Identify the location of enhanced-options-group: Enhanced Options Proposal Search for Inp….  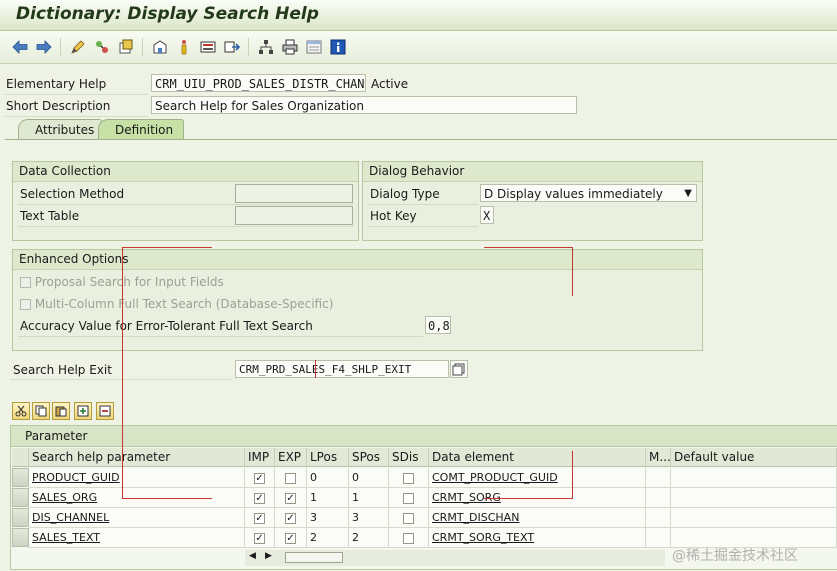
(357, 300).